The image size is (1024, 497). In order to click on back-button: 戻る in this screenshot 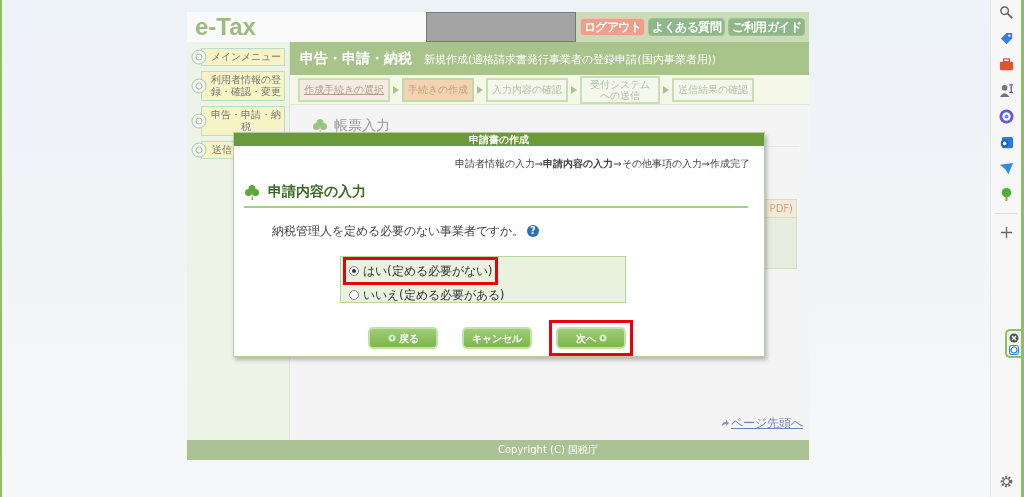, I will do `click(403, 338)`.